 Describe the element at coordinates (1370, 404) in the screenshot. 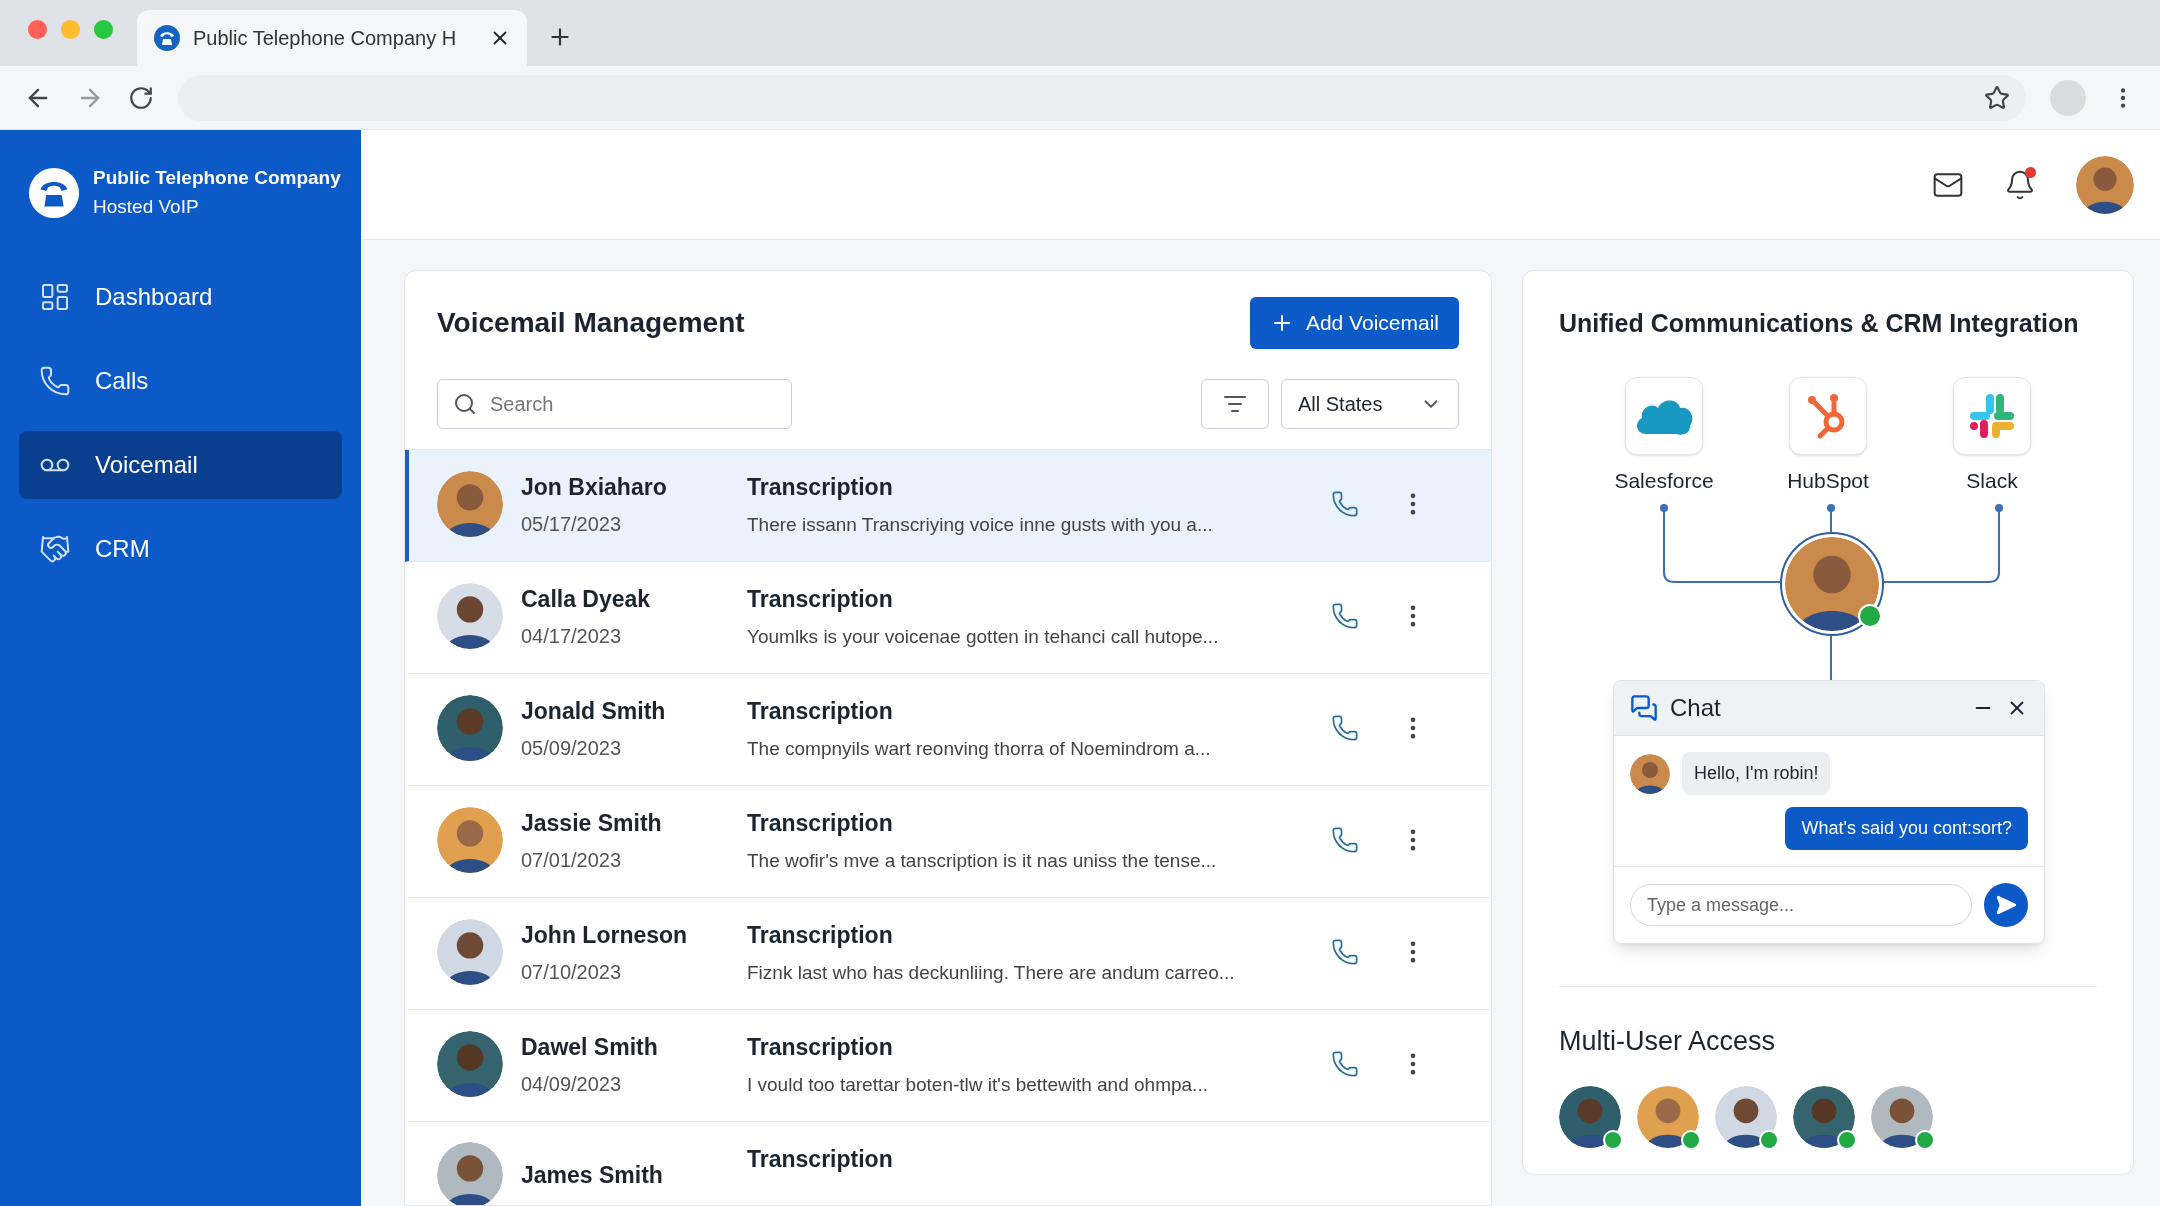

I see `state-dropdown: All States` at that location.